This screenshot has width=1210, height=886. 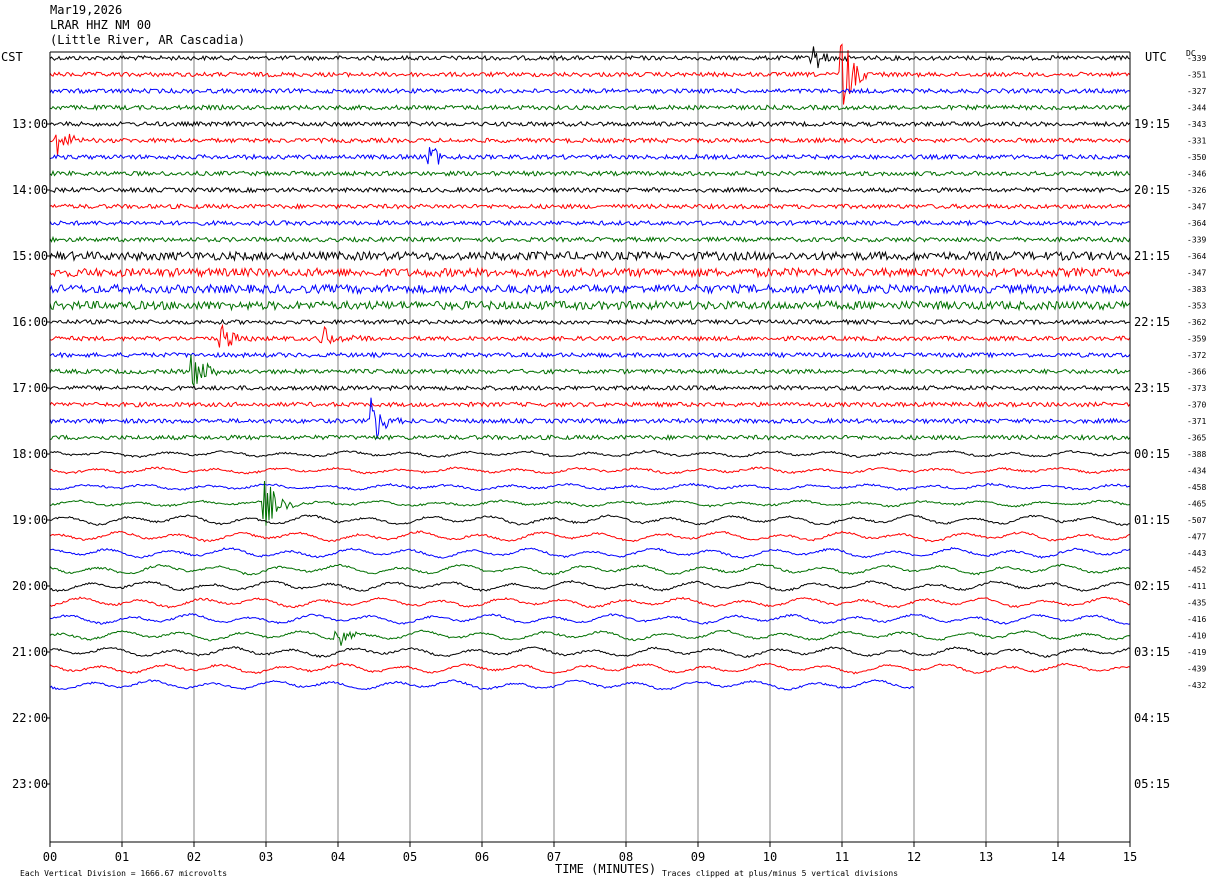 I want to click on dc-offset-label: -327, so click(x=1196, y=91).